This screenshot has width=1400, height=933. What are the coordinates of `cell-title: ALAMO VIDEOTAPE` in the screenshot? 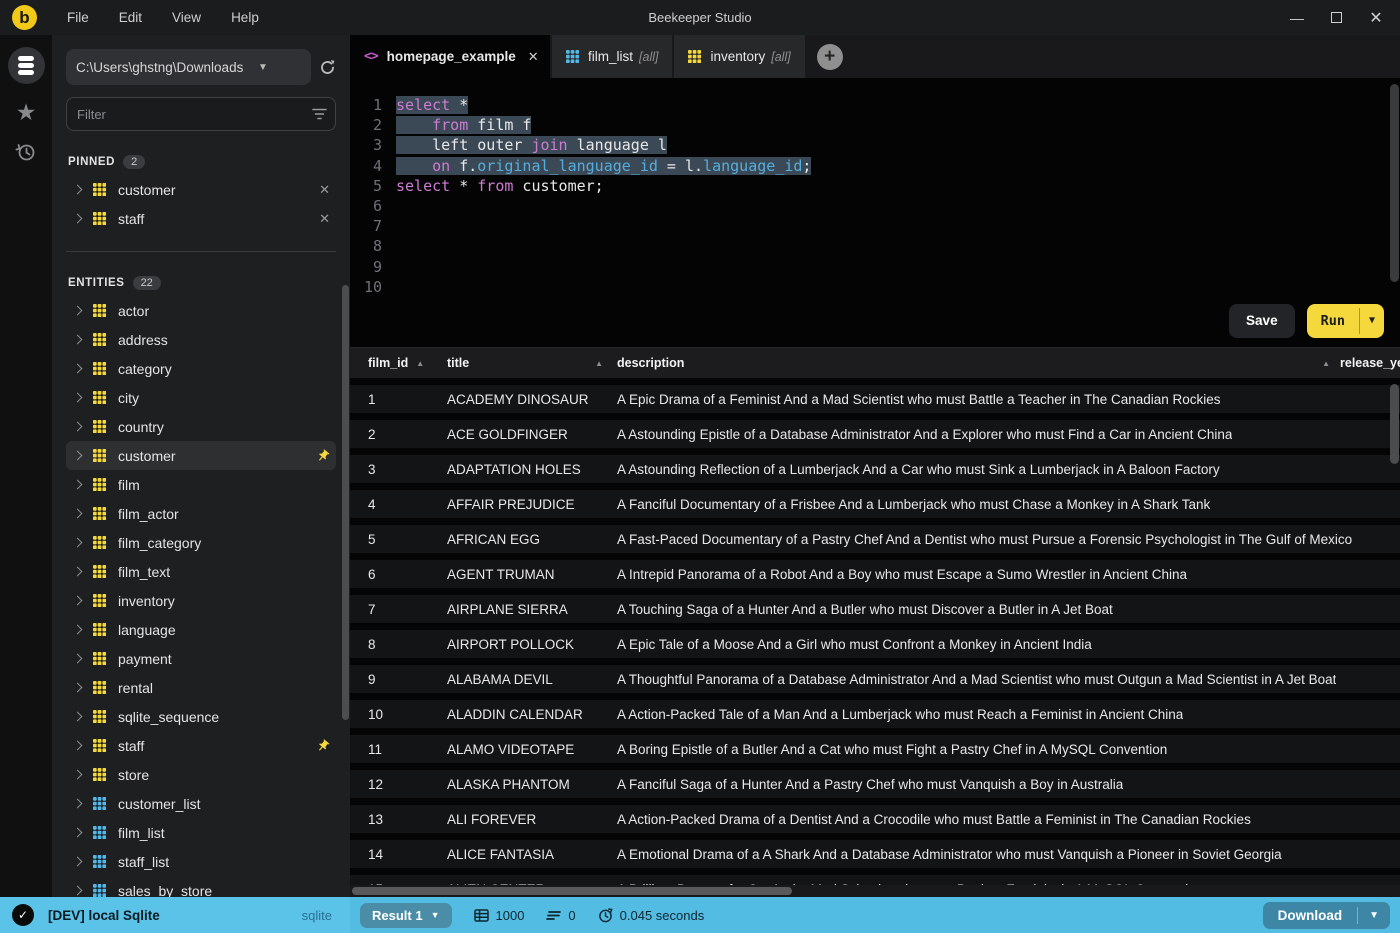 It's located at (532, 749).